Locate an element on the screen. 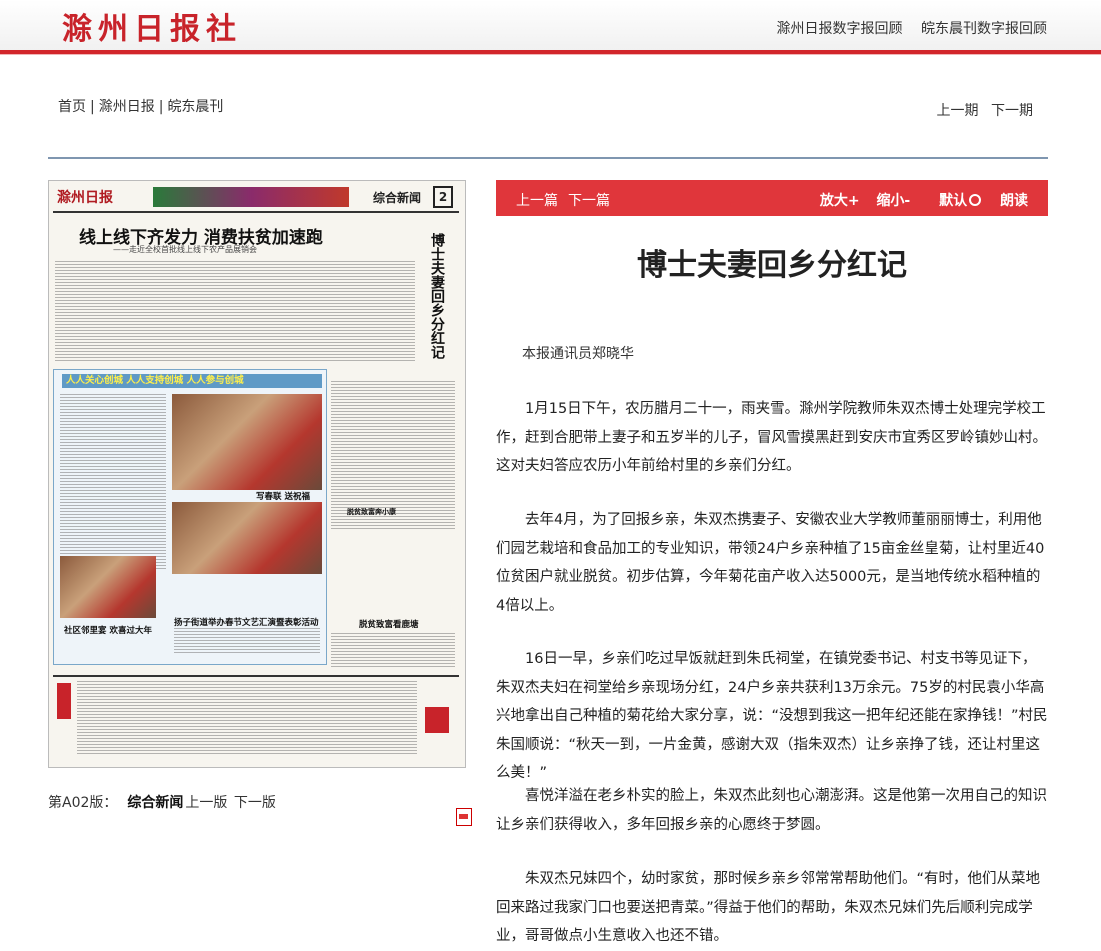  nav-home-link: 首页 is located at coordinates (72, 107).